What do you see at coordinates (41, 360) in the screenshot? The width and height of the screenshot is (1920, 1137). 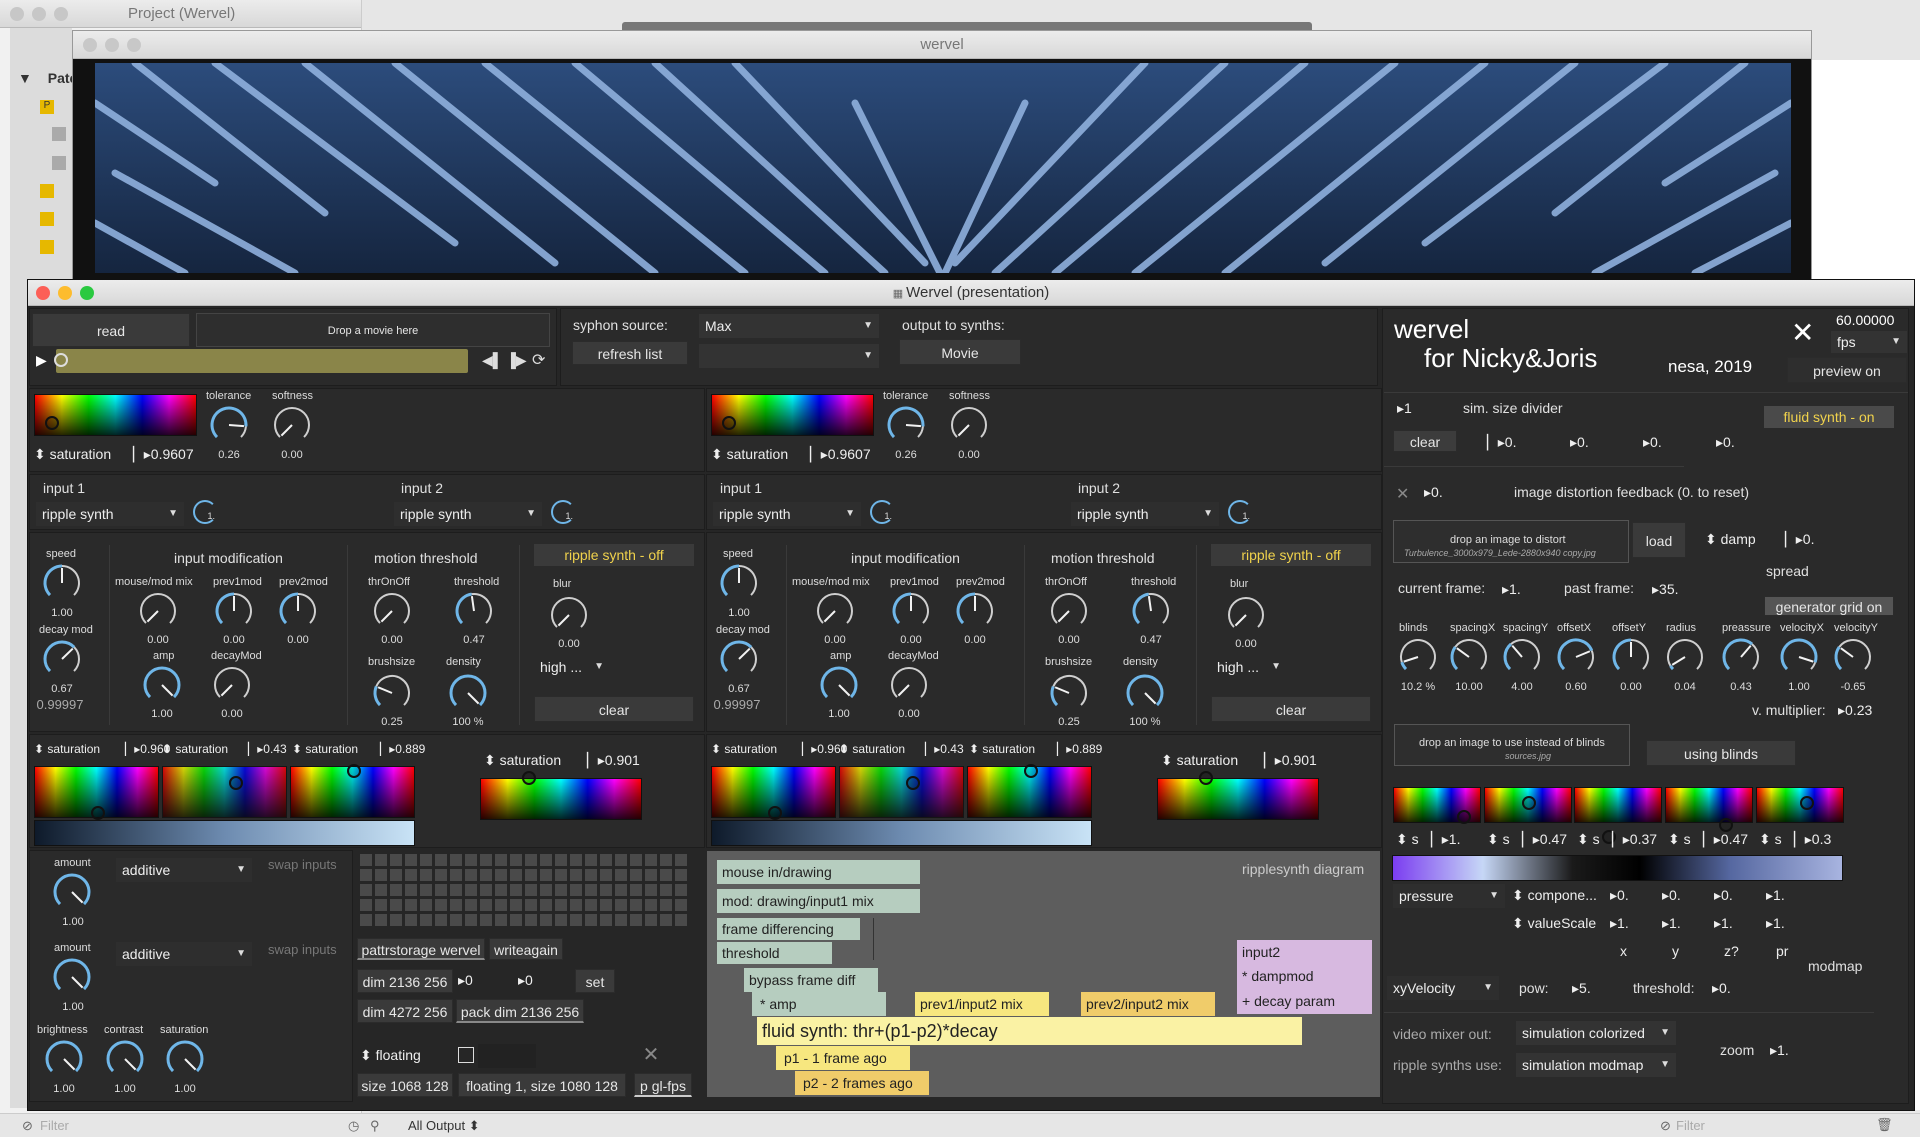 I see `play-icon: ▶` at bounding box center [41, 360].